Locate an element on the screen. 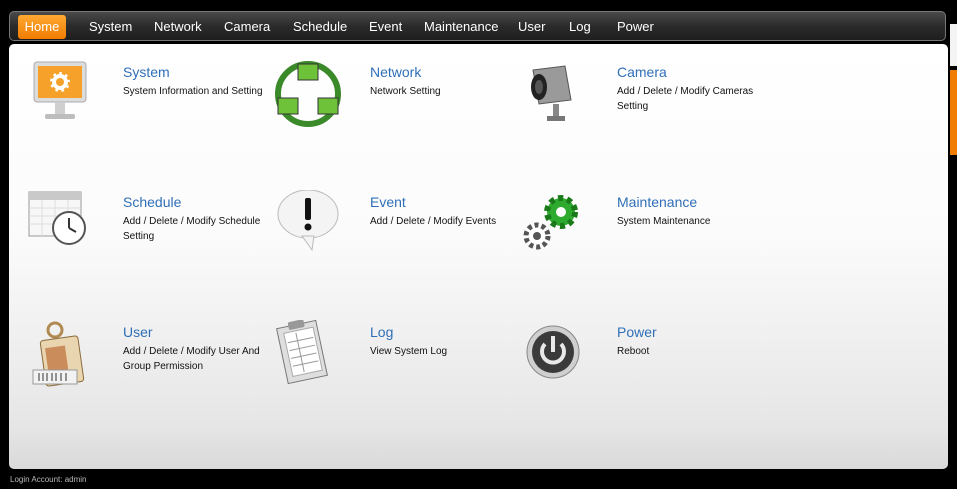 The height and width of the screenshot is (489, 957). clipboard-icon is located at coordinates (312, 354).